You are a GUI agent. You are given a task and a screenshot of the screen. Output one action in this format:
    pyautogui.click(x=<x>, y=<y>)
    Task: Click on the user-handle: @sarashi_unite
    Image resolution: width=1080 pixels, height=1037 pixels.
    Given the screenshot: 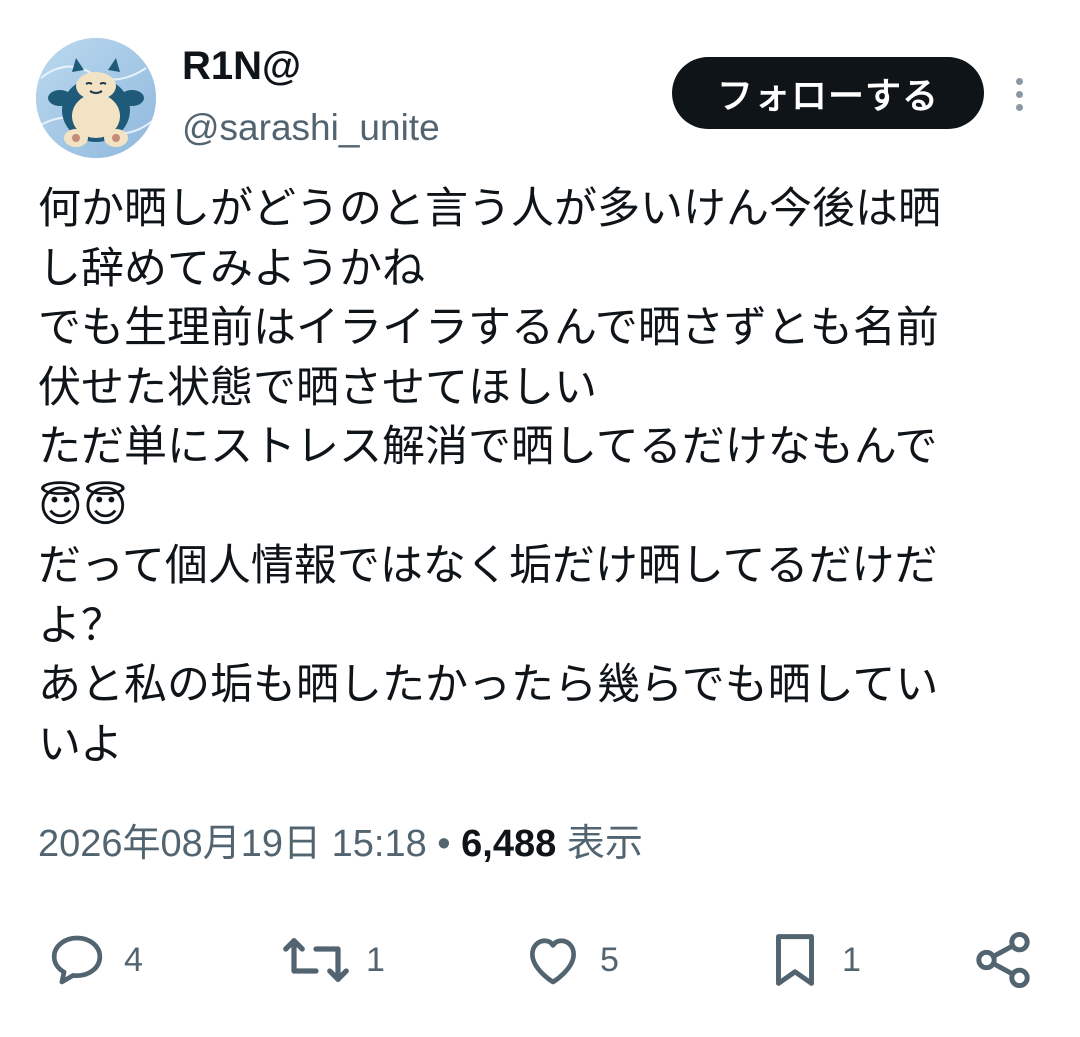 What is the action you would take?
    pyautogui.click(x=311, y=128)
    